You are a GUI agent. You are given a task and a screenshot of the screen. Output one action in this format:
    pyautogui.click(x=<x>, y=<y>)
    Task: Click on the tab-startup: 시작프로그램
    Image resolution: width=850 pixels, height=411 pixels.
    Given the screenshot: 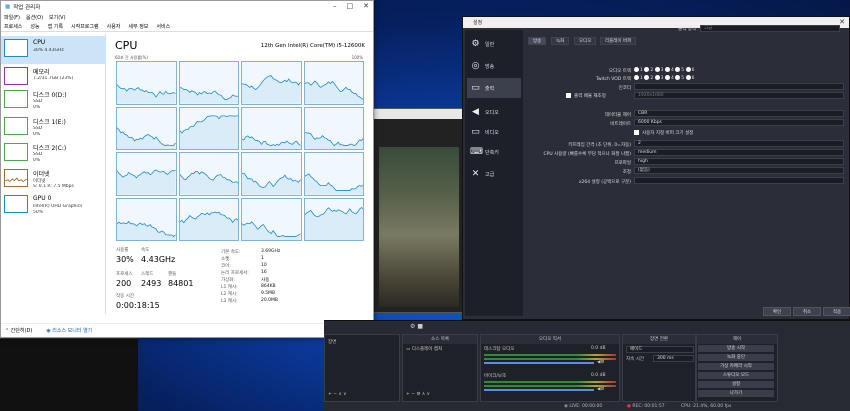 What is the action you would take?
    pyautogui.click(x=85, y=26)
    